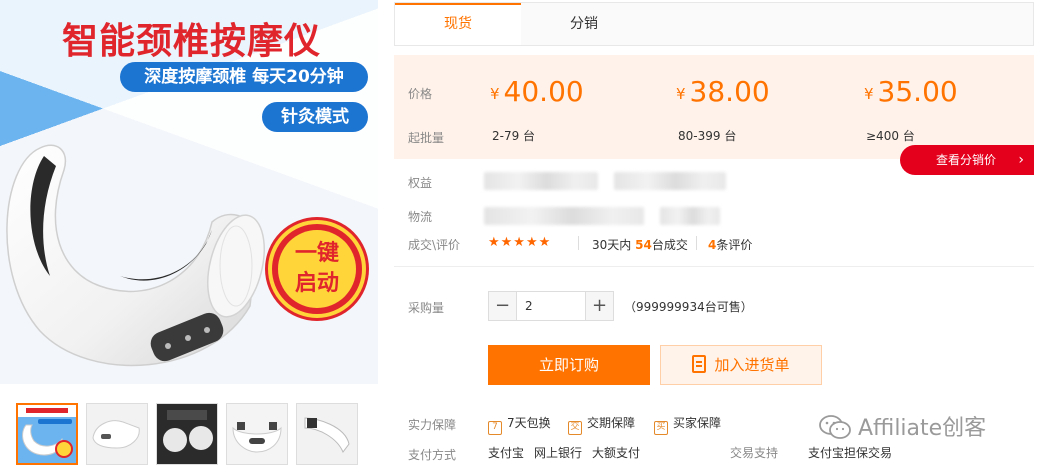  I want to click on tab-spot-goods: 现货, so click(458, 24).